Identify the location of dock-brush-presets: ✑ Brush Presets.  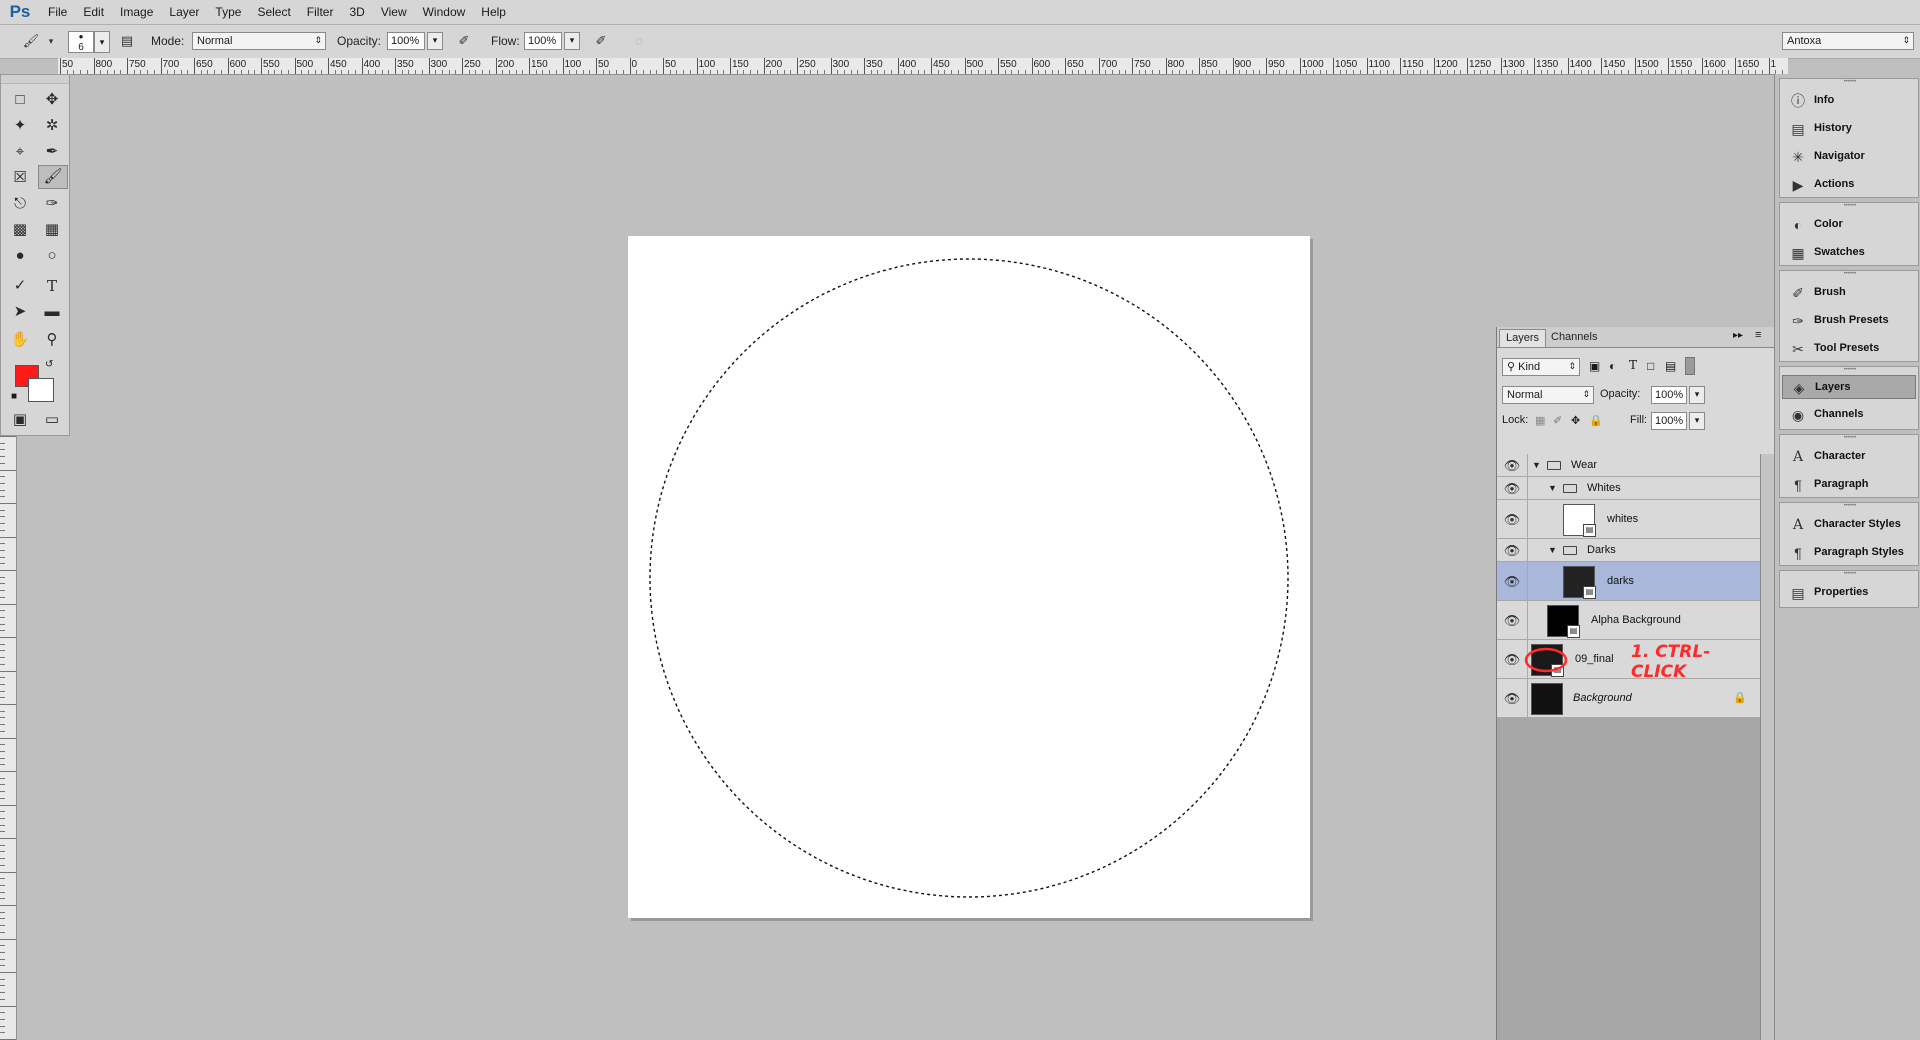
(1849, 321).